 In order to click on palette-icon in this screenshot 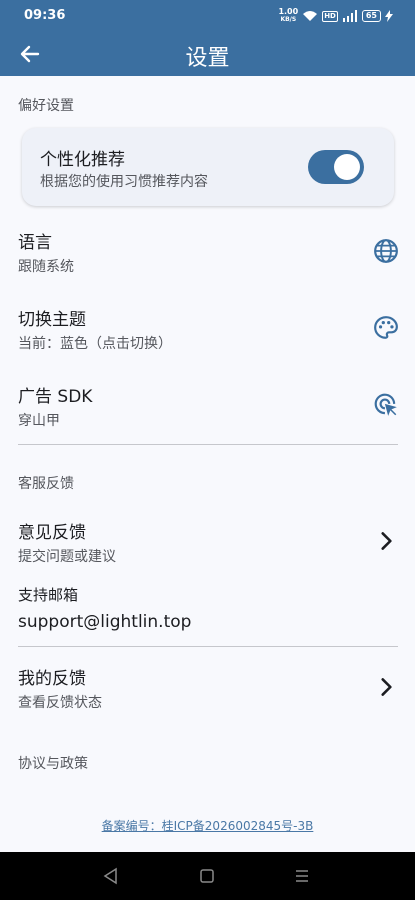, I will do `click(386, 327)`.